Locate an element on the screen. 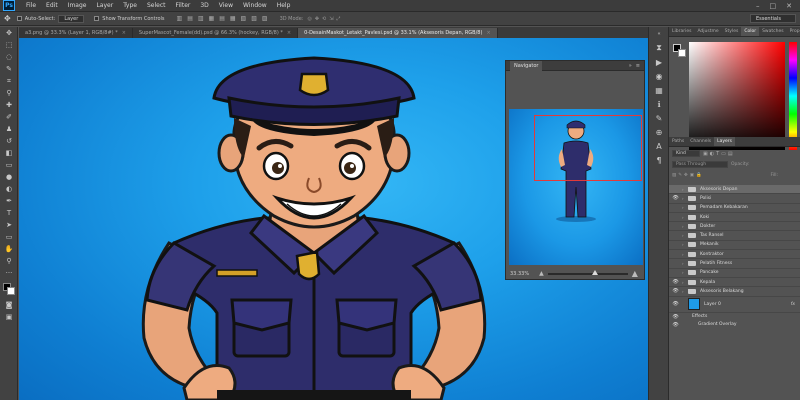 Image resolution: width=800 pixels, height=400 pixels. path-select-icon: ➤ is located at coordinates (9, 225).